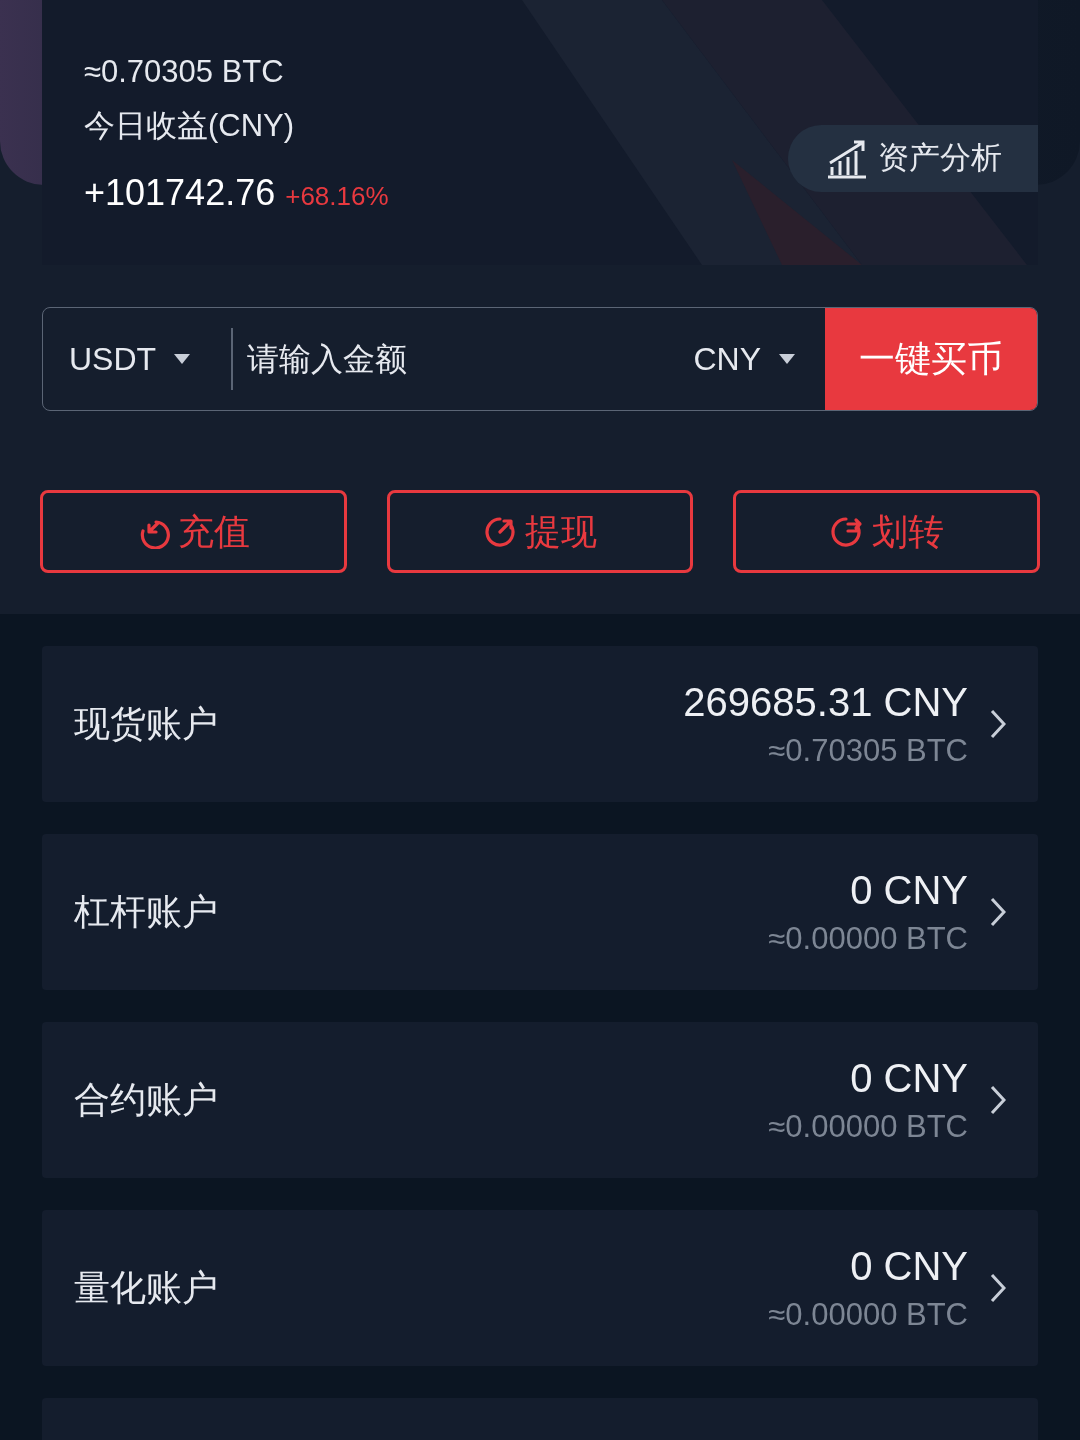 The image size is (1080, 1440). What do you see at coordinates (931, 359) in the screenshot?
I see `buy-button: 一键买币` at bounding box center [931, 359].